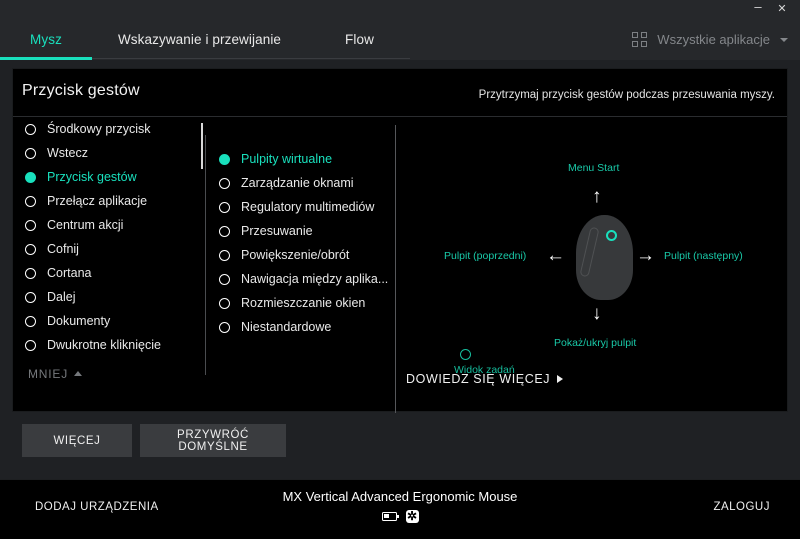  What do you see at coordinates (251, 58) in the screenshot?
I see `tab-rail` at bounding box center [251, 58].